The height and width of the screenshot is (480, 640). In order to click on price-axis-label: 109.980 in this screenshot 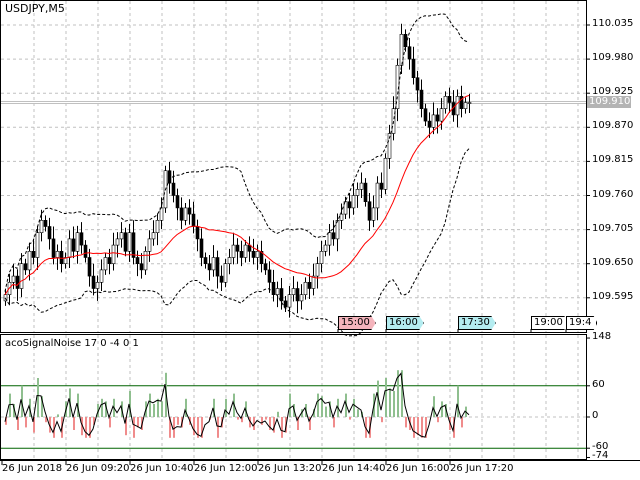, I will do `click(613, 58)`.